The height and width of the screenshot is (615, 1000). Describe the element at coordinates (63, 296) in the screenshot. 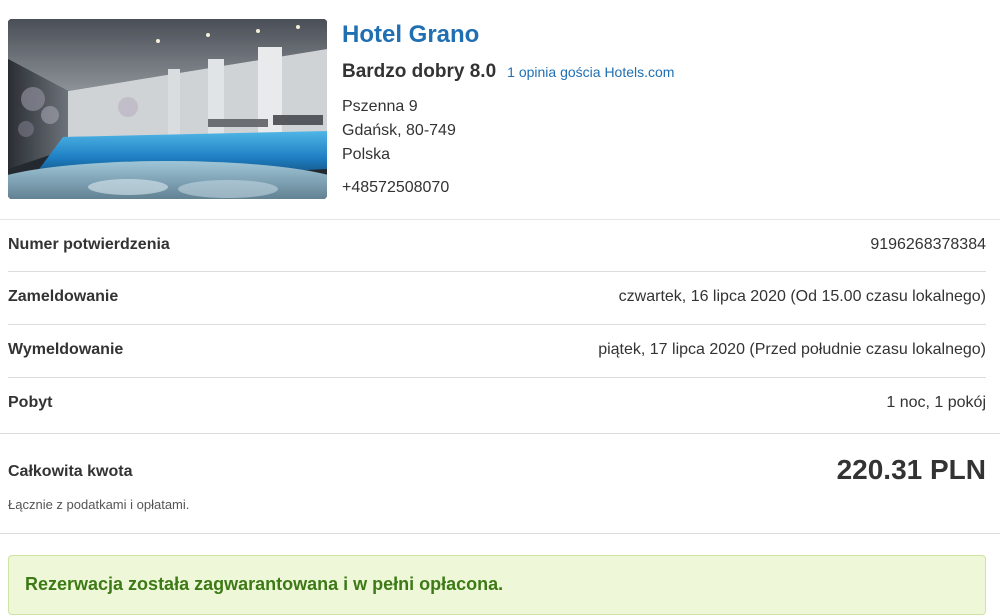

I see `detail-label: Zameldowanie` at that location.